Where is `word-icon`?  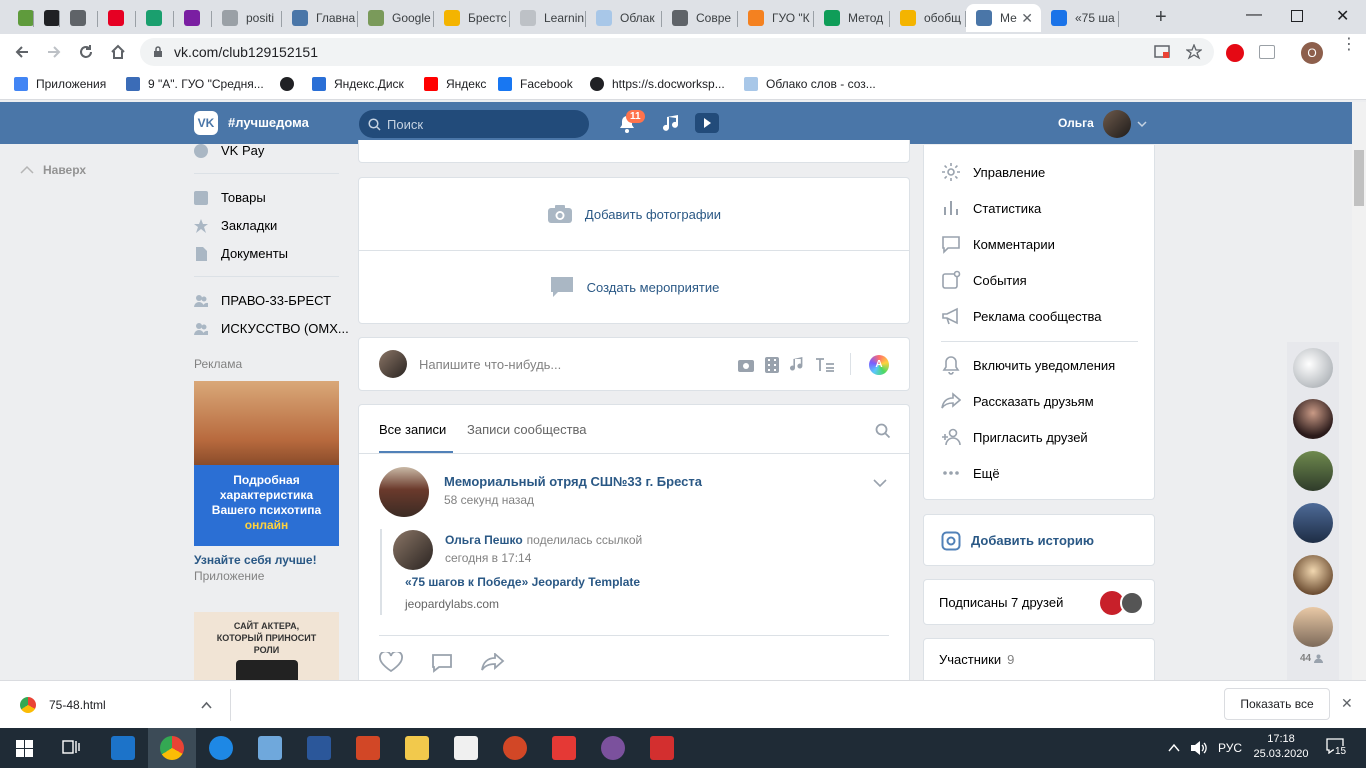 word-icon is located at coordinates (319, 748).